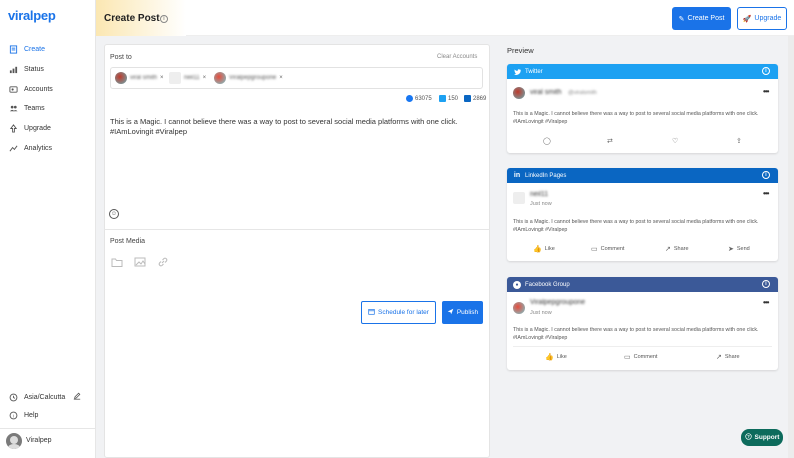  I want to click on linkedin-share-action: ↗ Share, so click(677, 249).